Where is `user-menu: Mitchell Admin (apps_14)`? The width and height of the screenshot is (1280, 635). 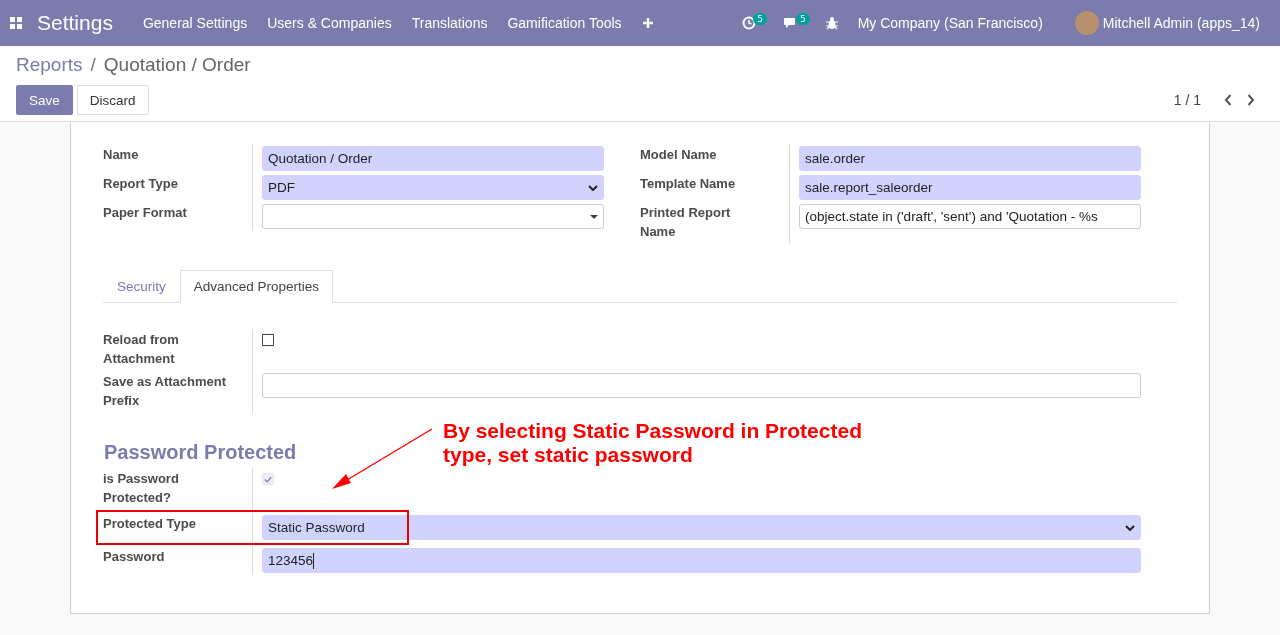 user-menu: Mitchell Admin (apps_14) is located at coordinates (1186, 23).